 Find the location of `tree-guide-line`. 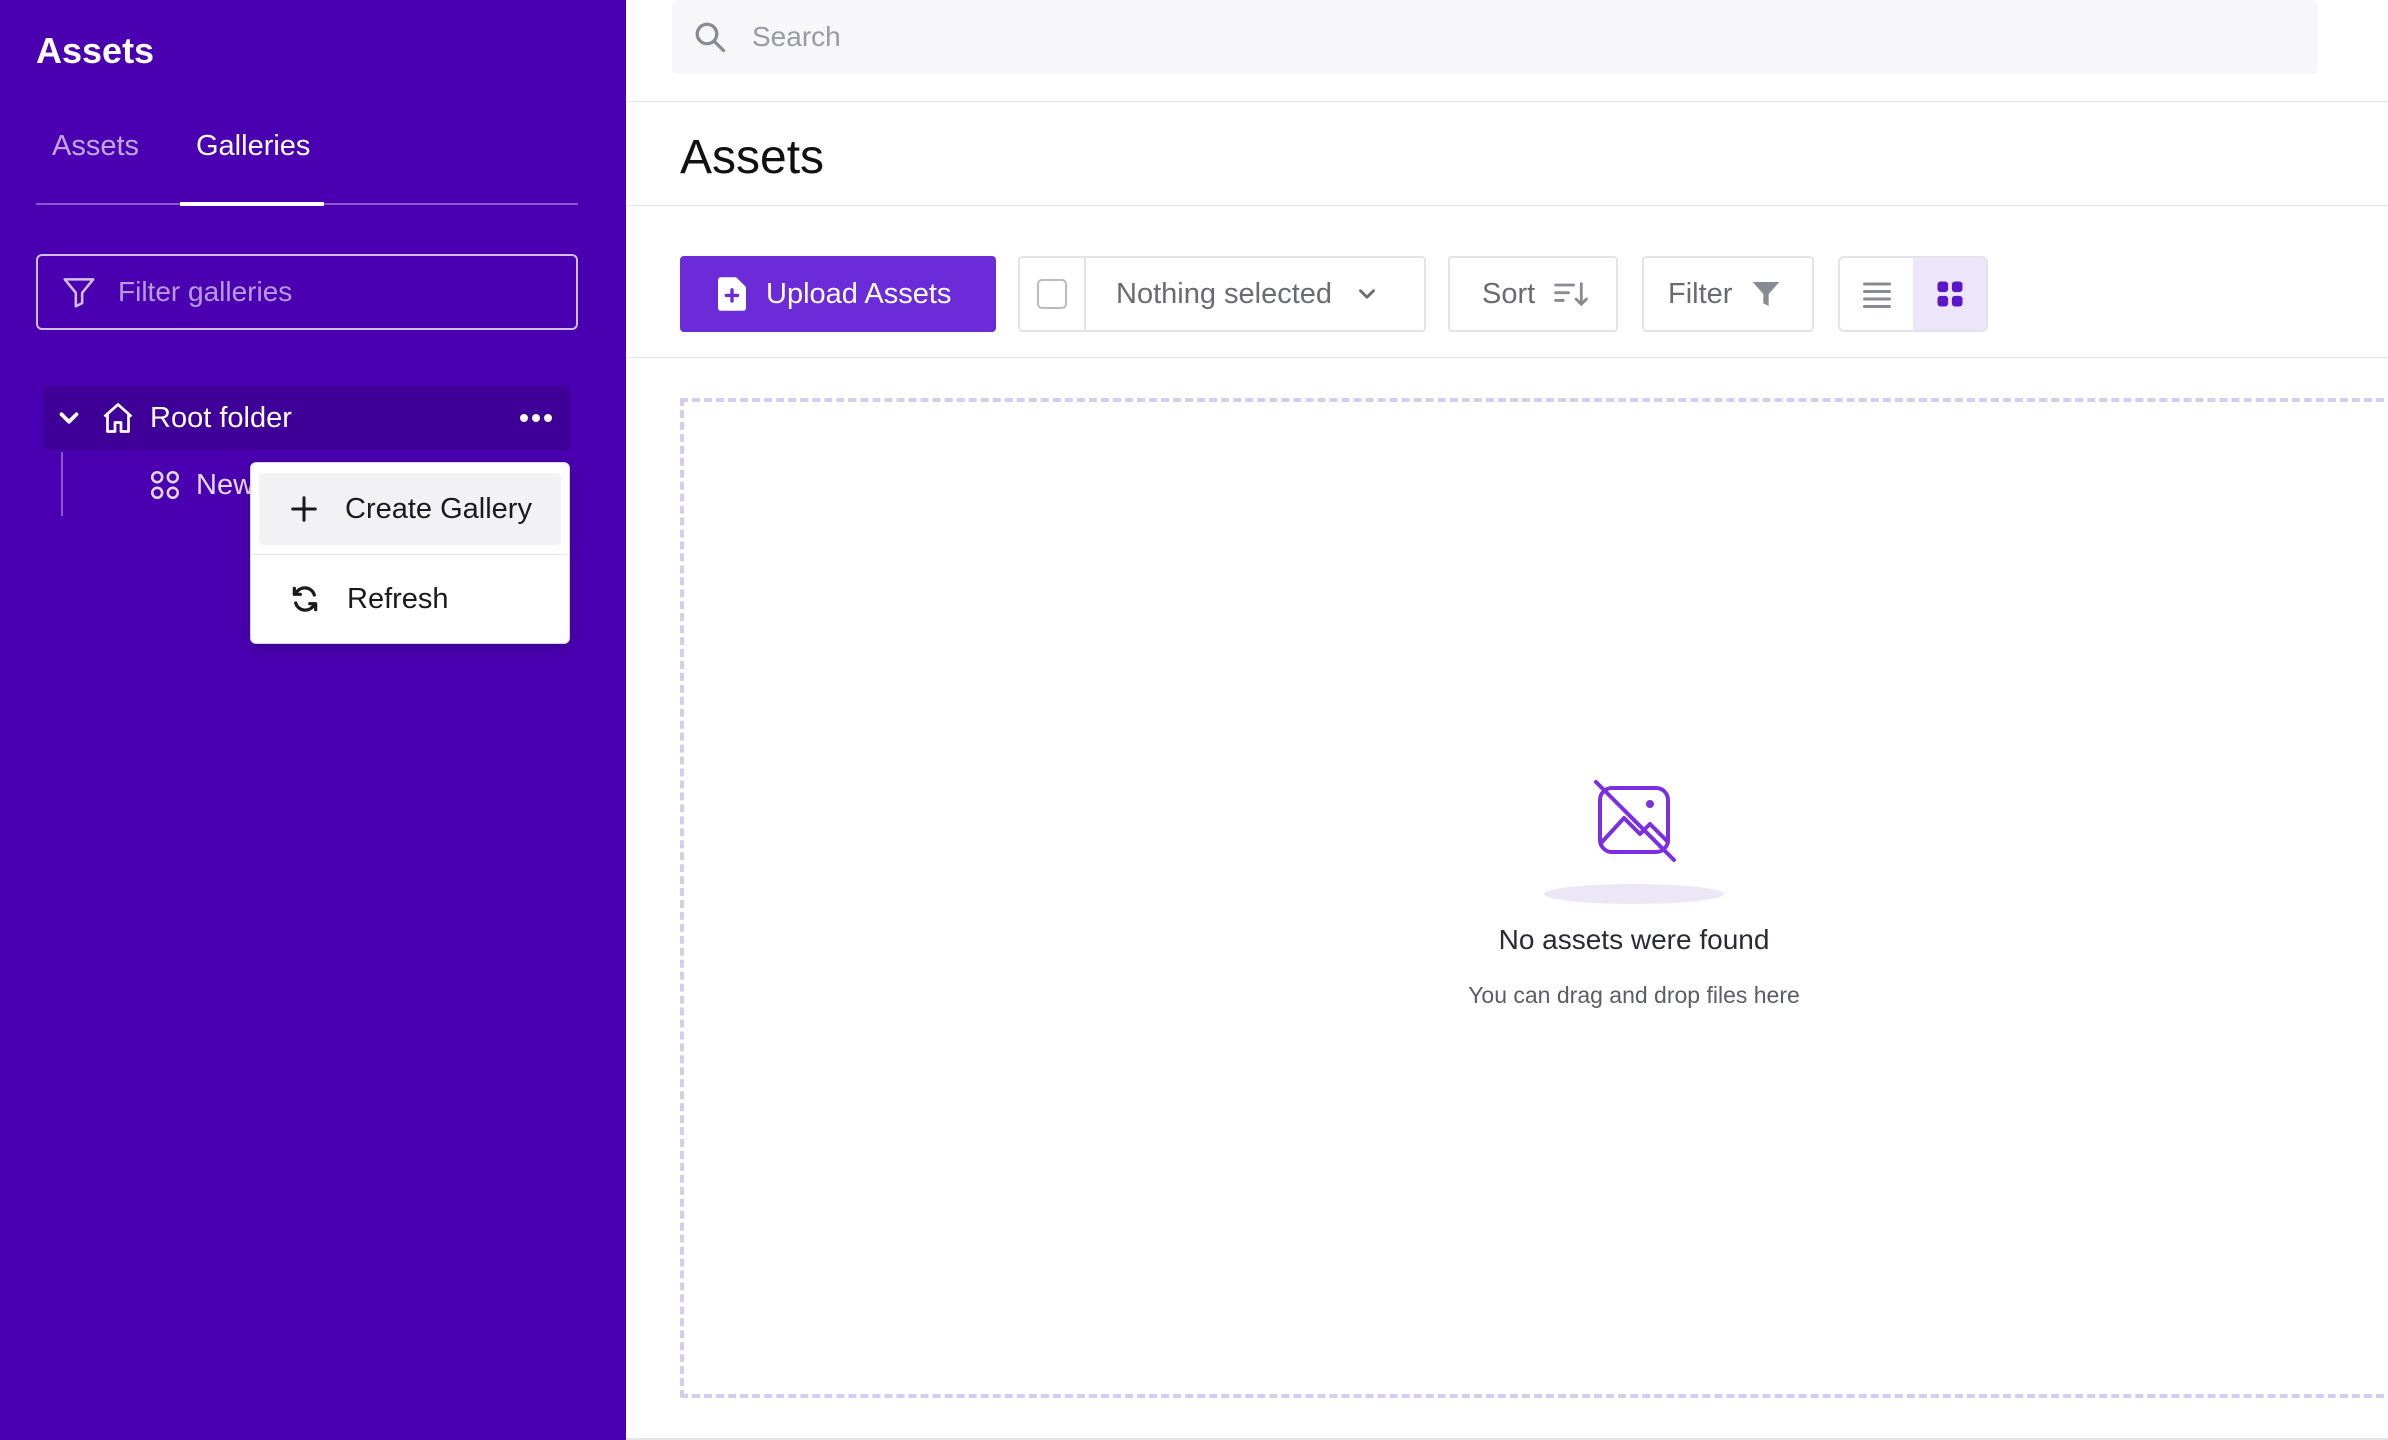

tree-guide-line is located at coordinates (62, 484).